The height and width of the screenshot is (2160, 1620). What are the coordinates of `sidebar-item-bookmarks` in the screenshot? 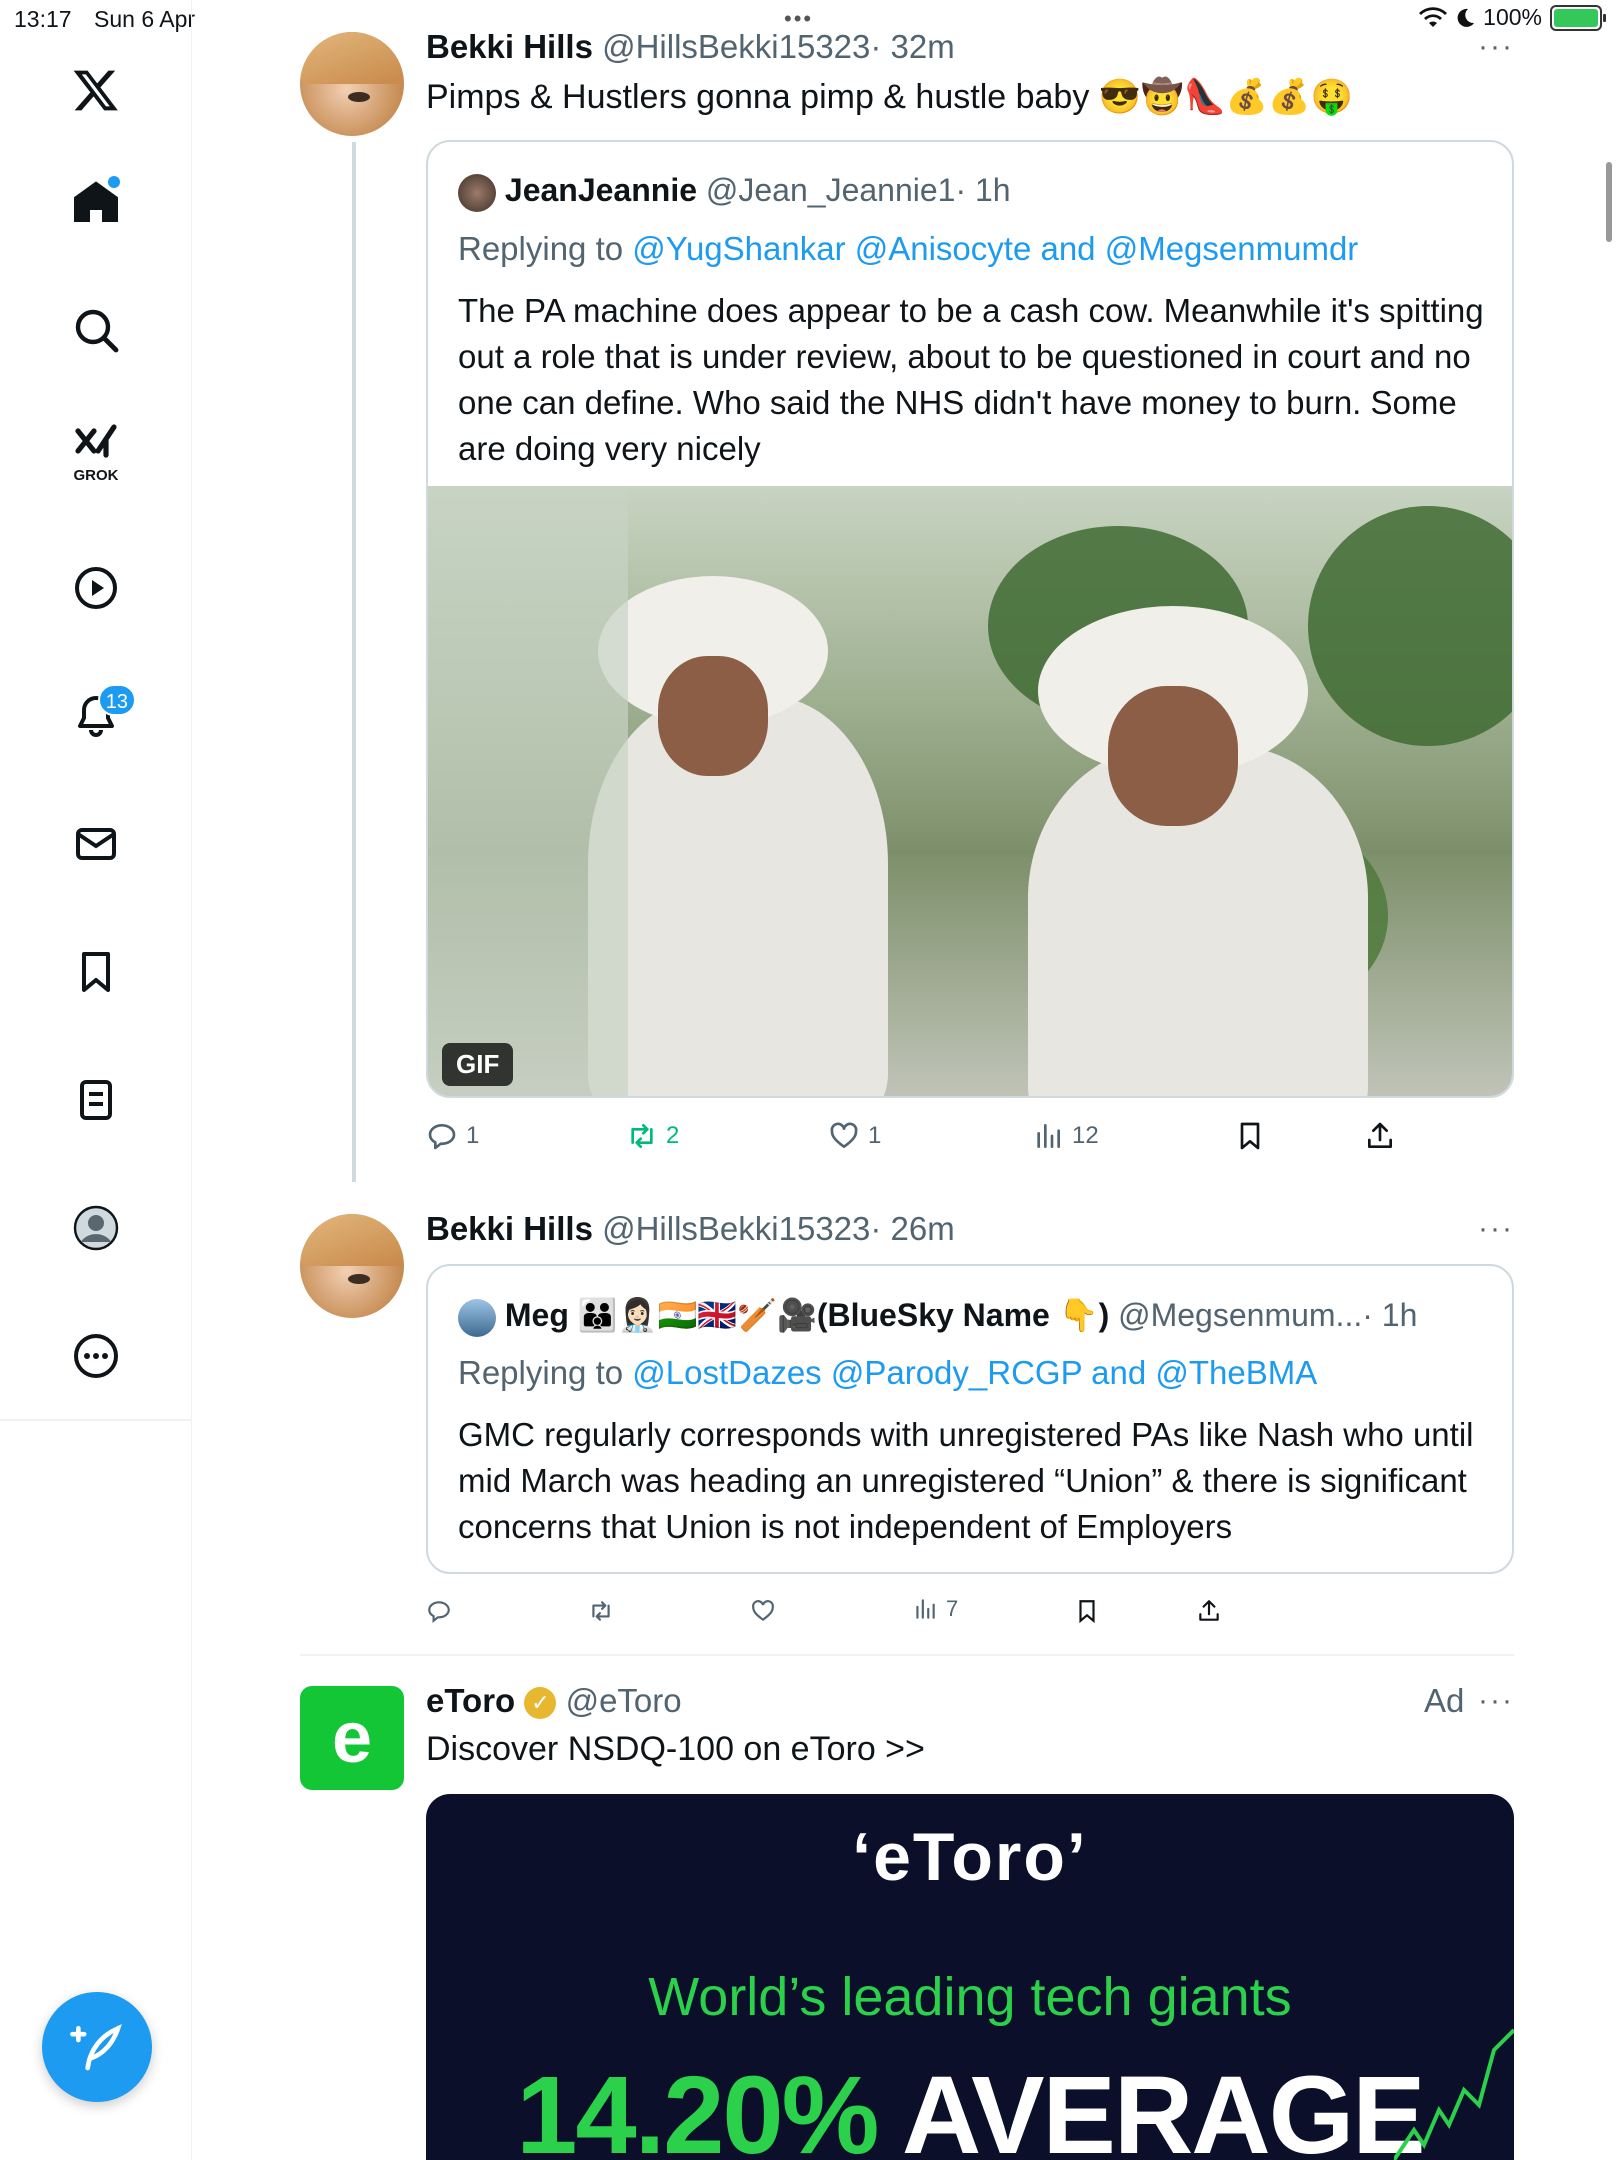 It's located at (96, 972).